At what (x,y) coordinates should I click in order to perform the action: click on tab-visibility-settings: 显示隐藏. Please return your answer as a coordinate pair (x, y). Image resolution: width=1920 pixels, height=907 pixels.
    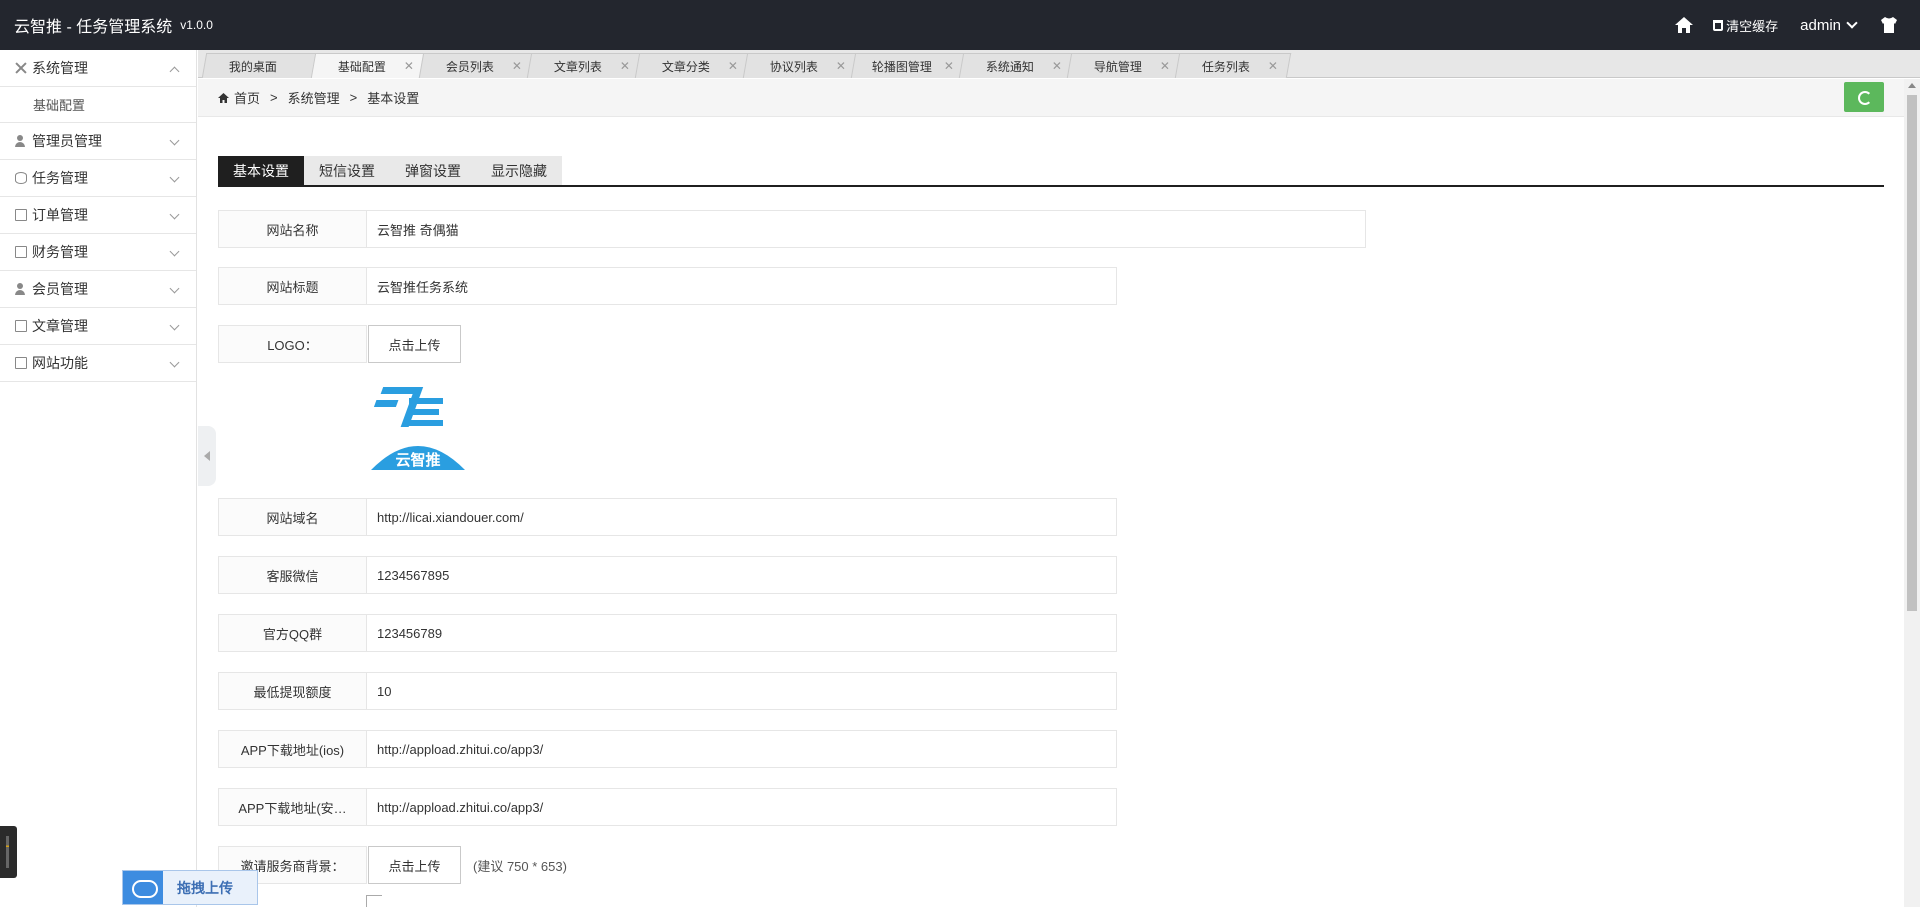
    Looking at the image, I should click on (519, 170).